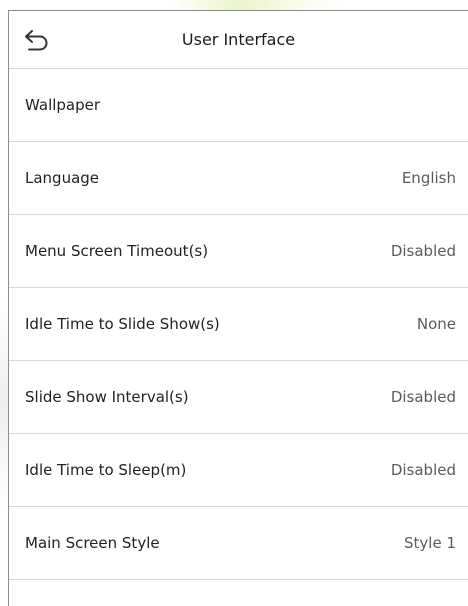 This screenshot has width=468, height=606. Describe the element at coordinates (106, 470) in the screenshot. I see `menu-item-label: Idle Time to Sleep(m)` at that location.